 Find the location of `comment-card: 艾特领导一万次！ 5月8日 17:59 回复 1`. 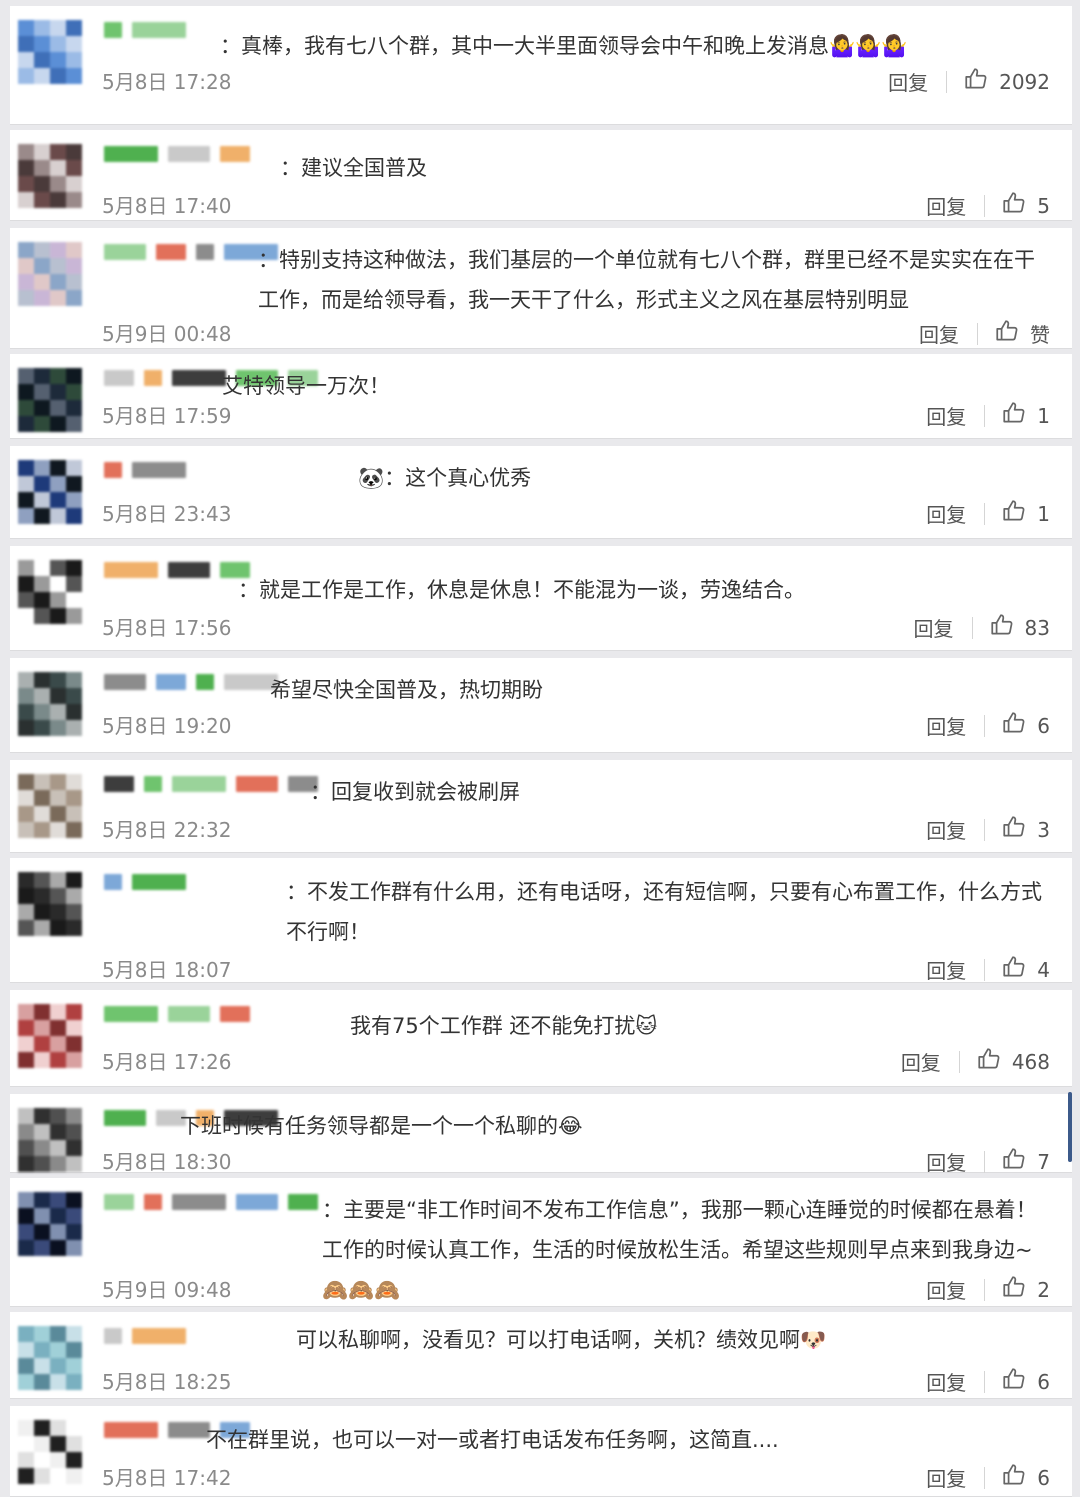

comment-card: 艾特领导一万次！ 5月8日 17:59 回复 1 is located at coordinates (541, 396).